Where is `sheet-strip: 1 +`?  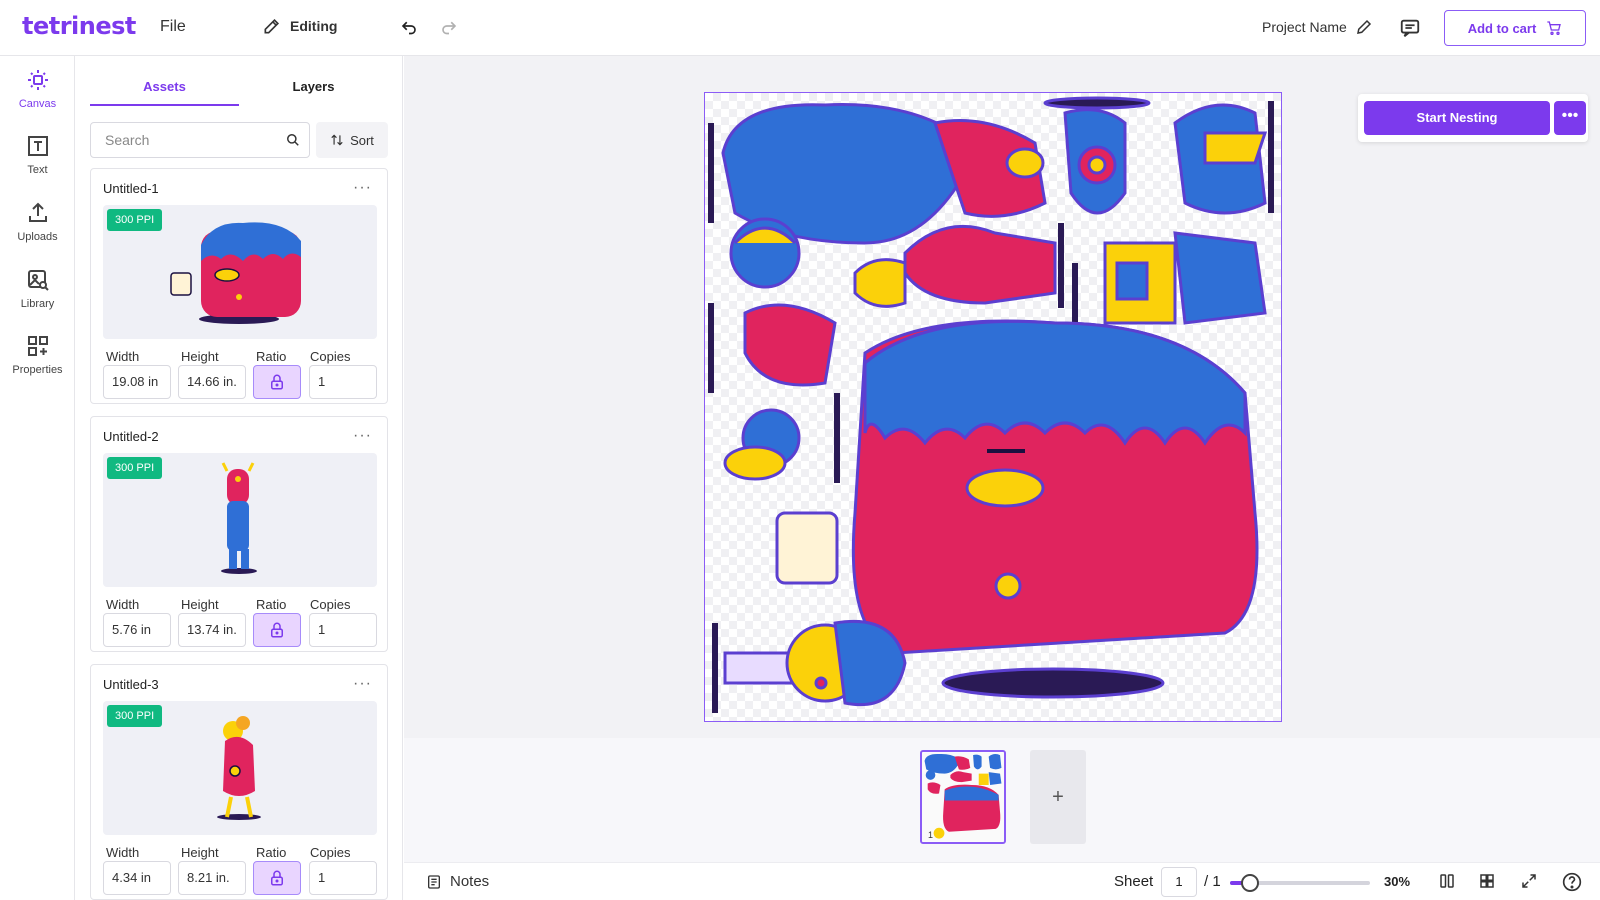 sheet-strip: 1 + is located at coordinates (1002, 800).